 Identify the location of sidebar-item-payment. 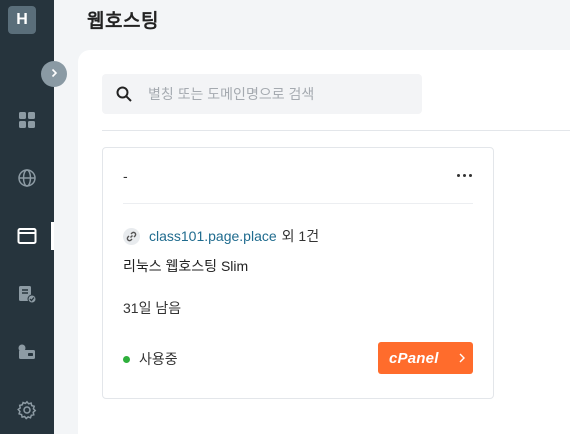
(27, 352).